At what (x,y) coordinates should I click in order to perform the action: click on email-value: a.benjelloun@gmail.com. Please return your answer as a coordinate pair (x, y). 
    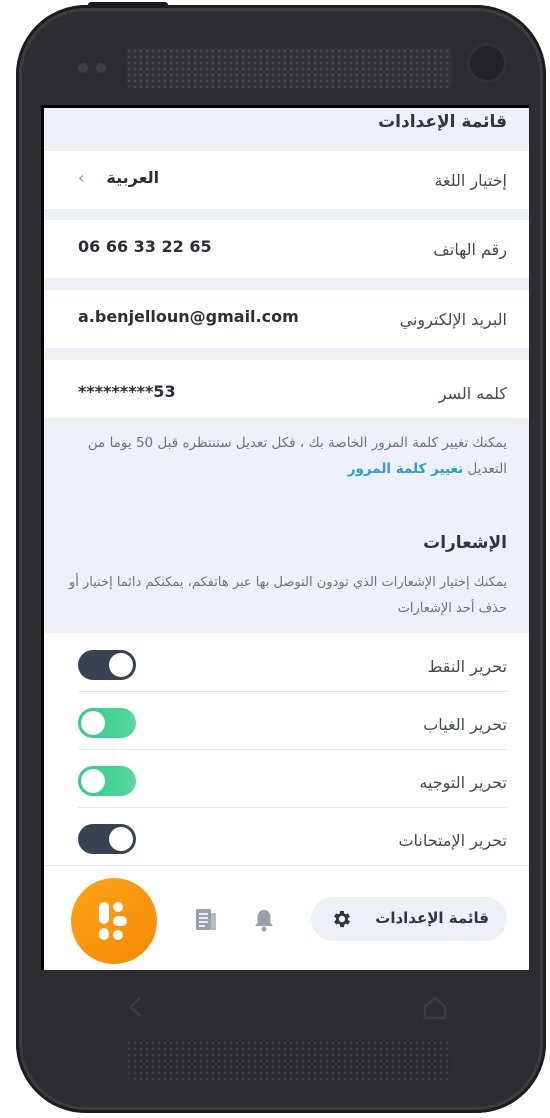
    Looking at the image, I should click on (188, 316).